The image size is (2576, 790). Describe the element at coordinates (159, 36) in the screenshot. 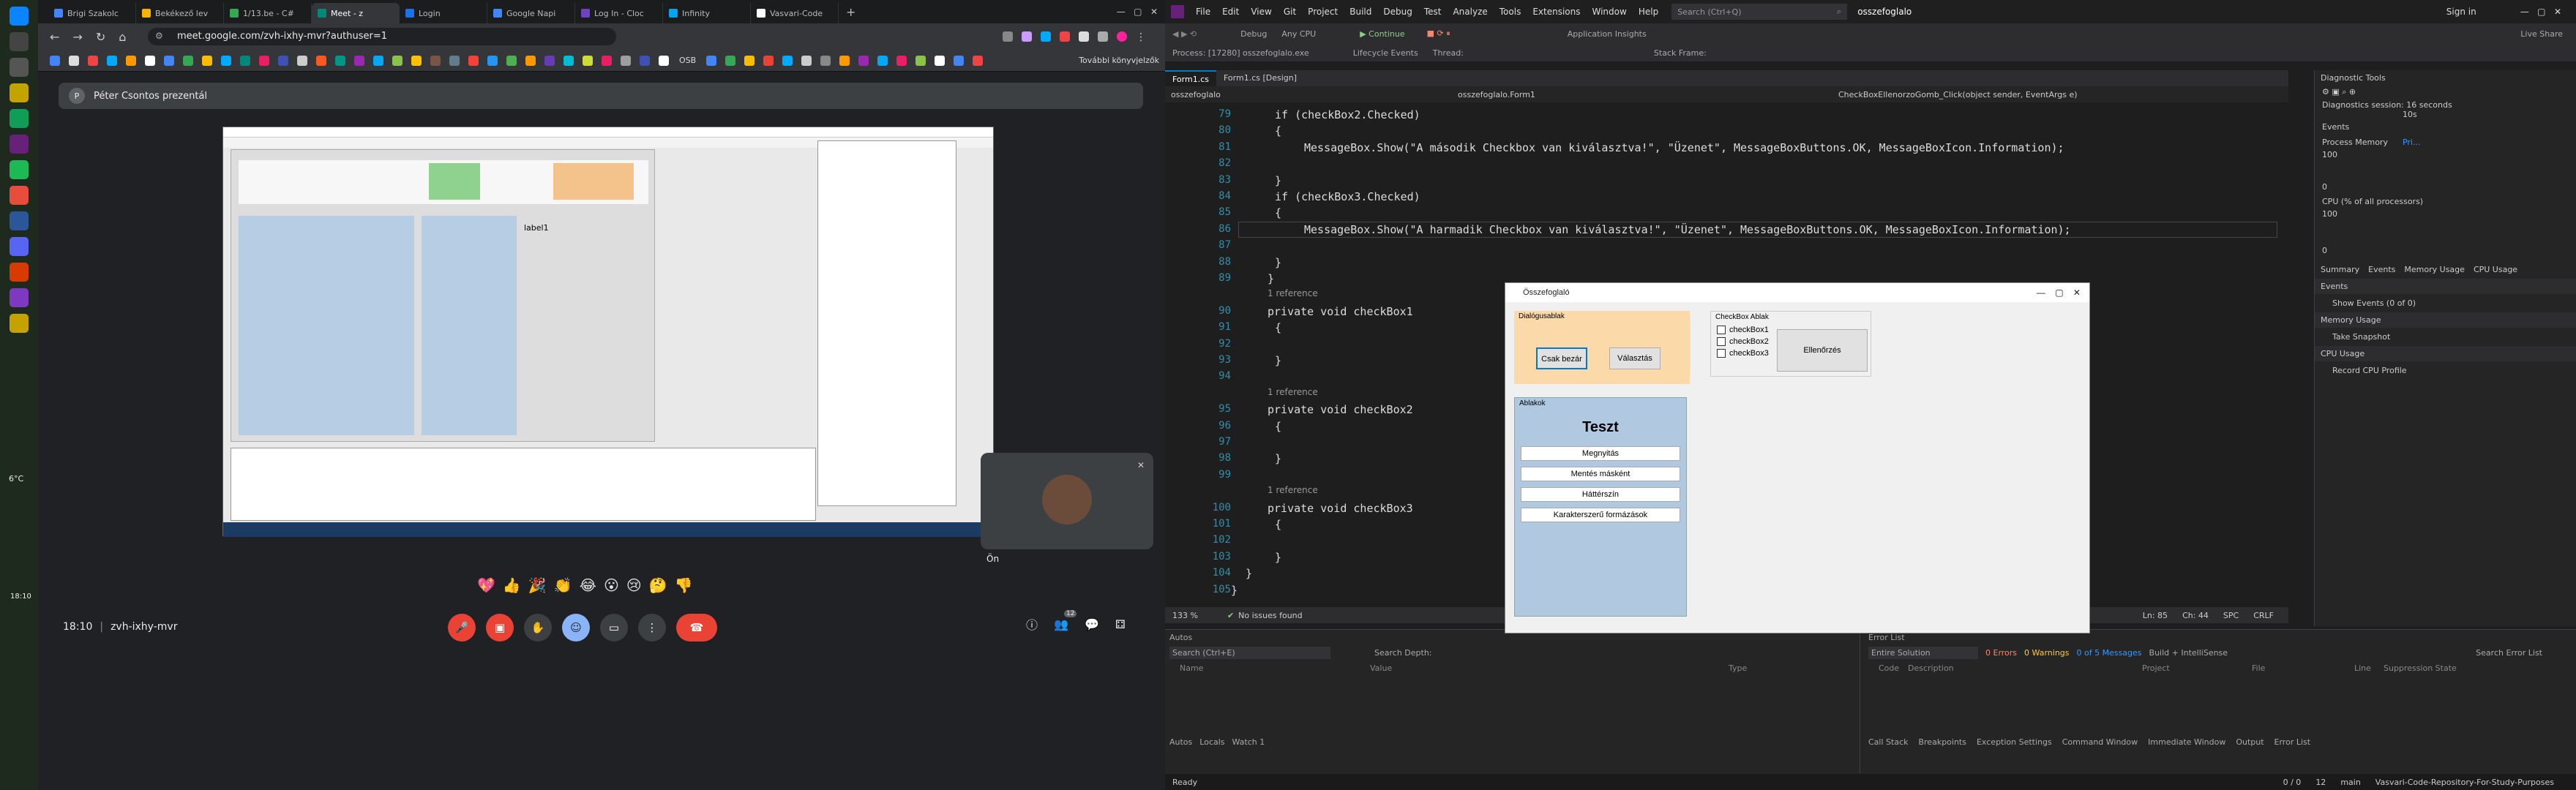

I see `site-info-icon: ⚙` at that location.